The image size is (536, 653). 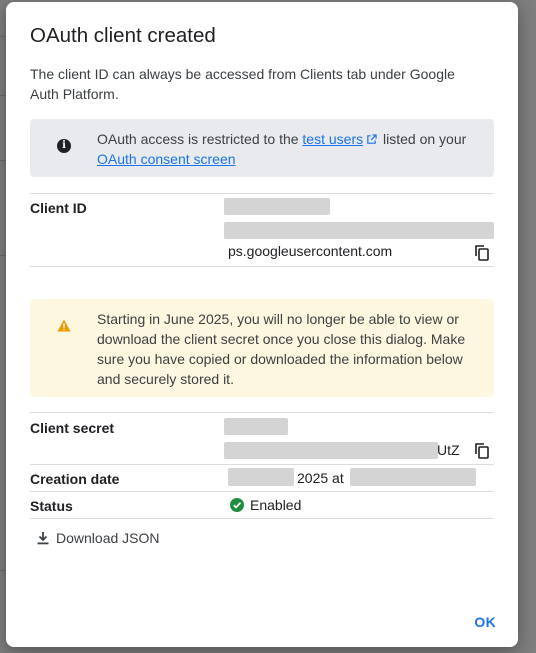 What do you see at coordinates (320, 478) in the screenshot?
I see `creation-date-year: 2025 at` at bounding box center [320, 478].